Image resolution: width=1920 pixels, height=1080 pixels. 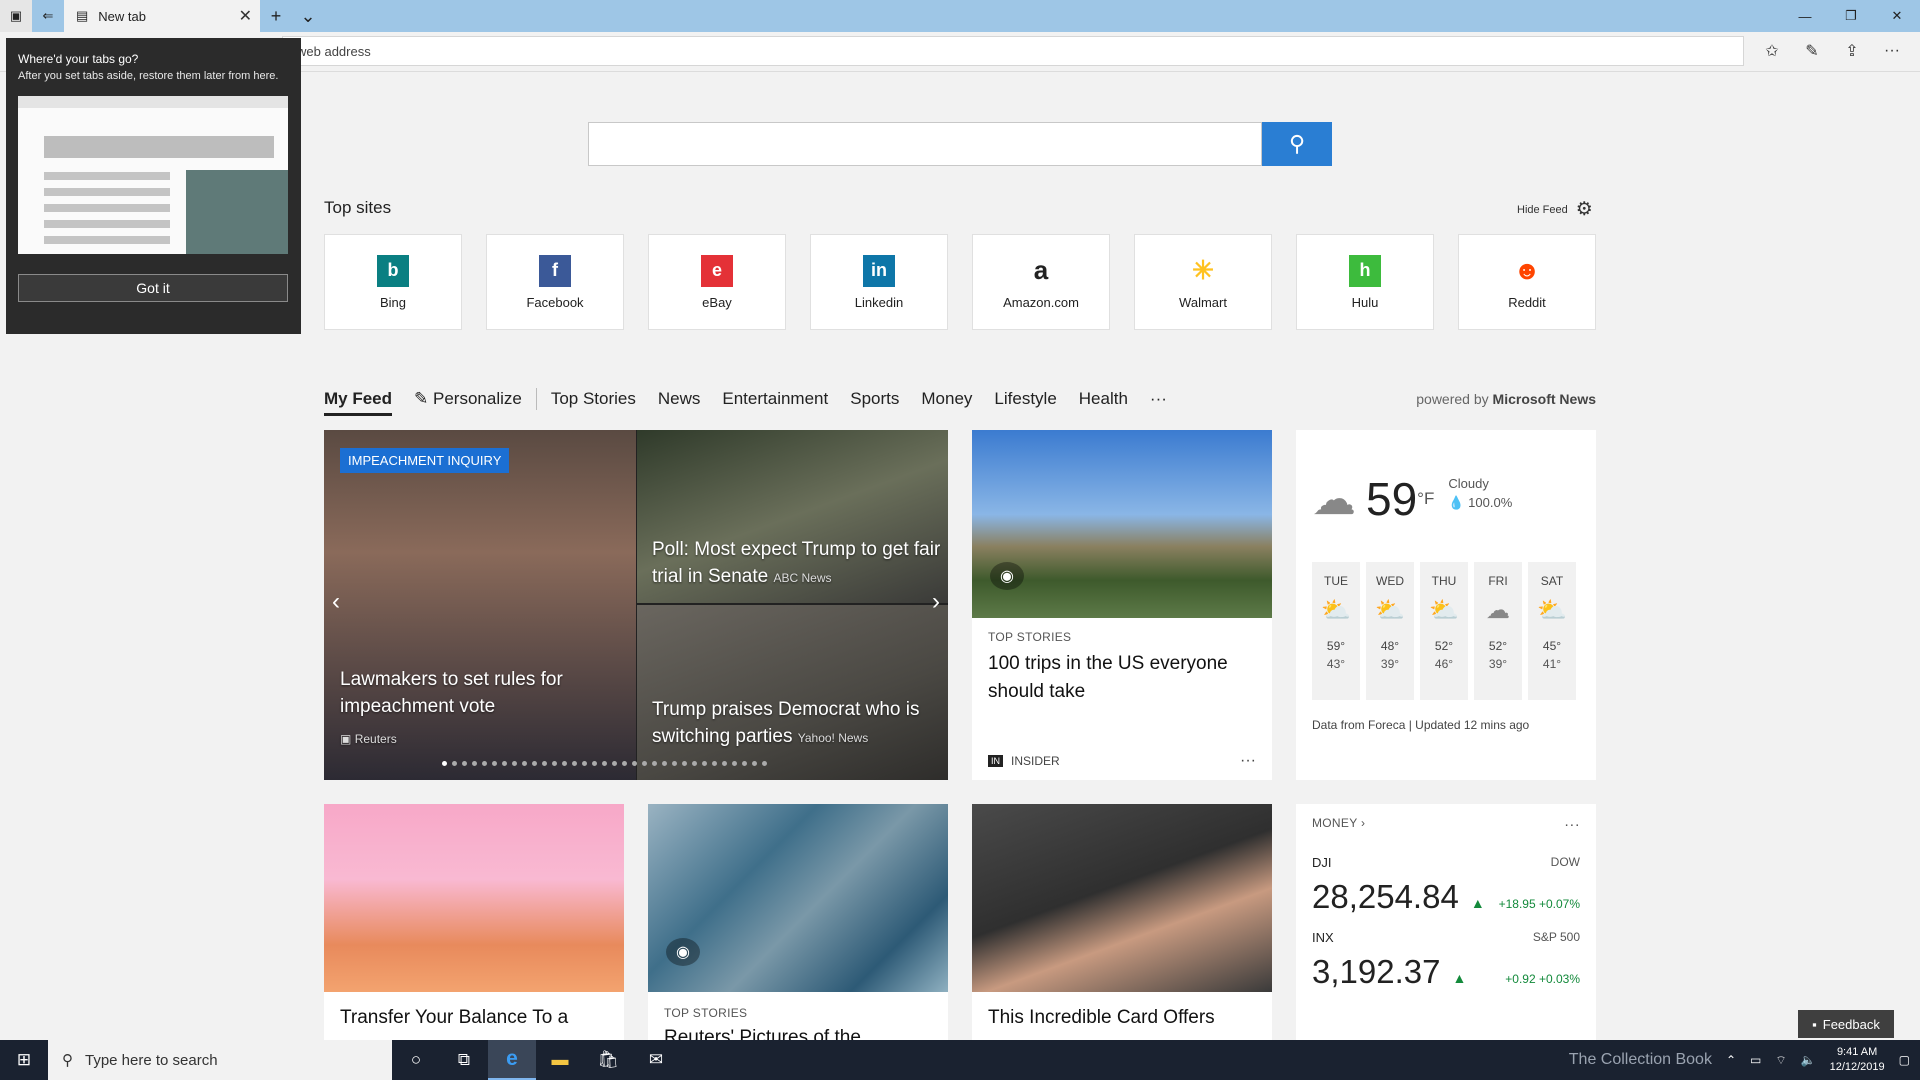 What do you see at coordinates (1203, 282) in the screenshot?
I see `top-site-walmart: ✳ Walmart` at bounding box center [1203, 282].